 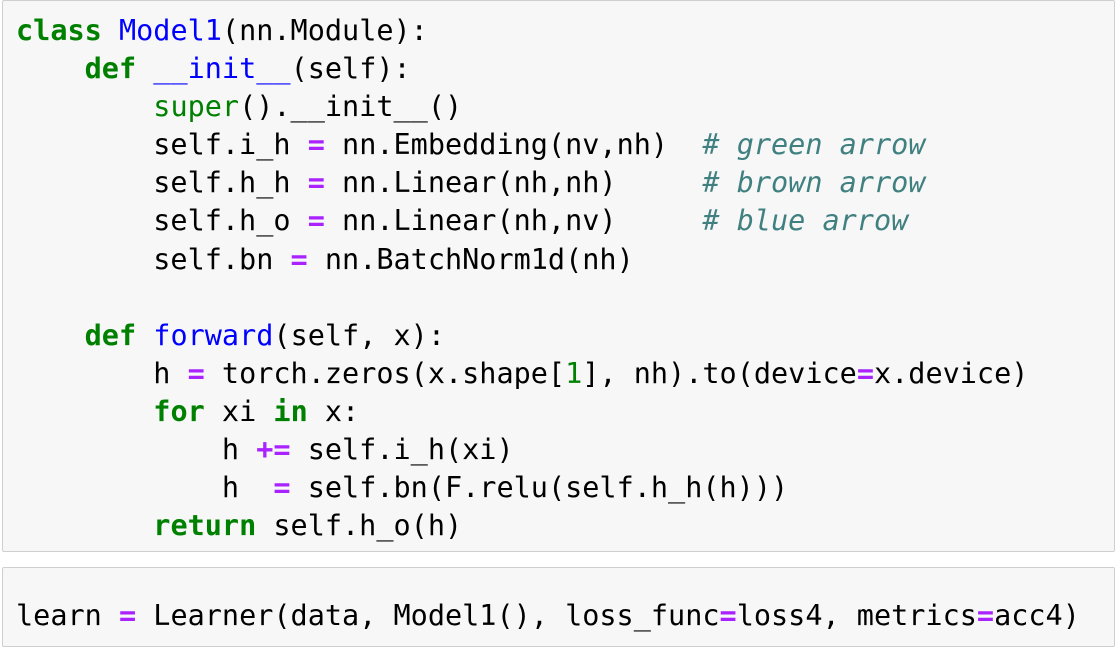 What do you see at coordinates (522, 336) in the screenshot?
I see `code-line: def forward(self, x):` at bounding box center [522, 336].